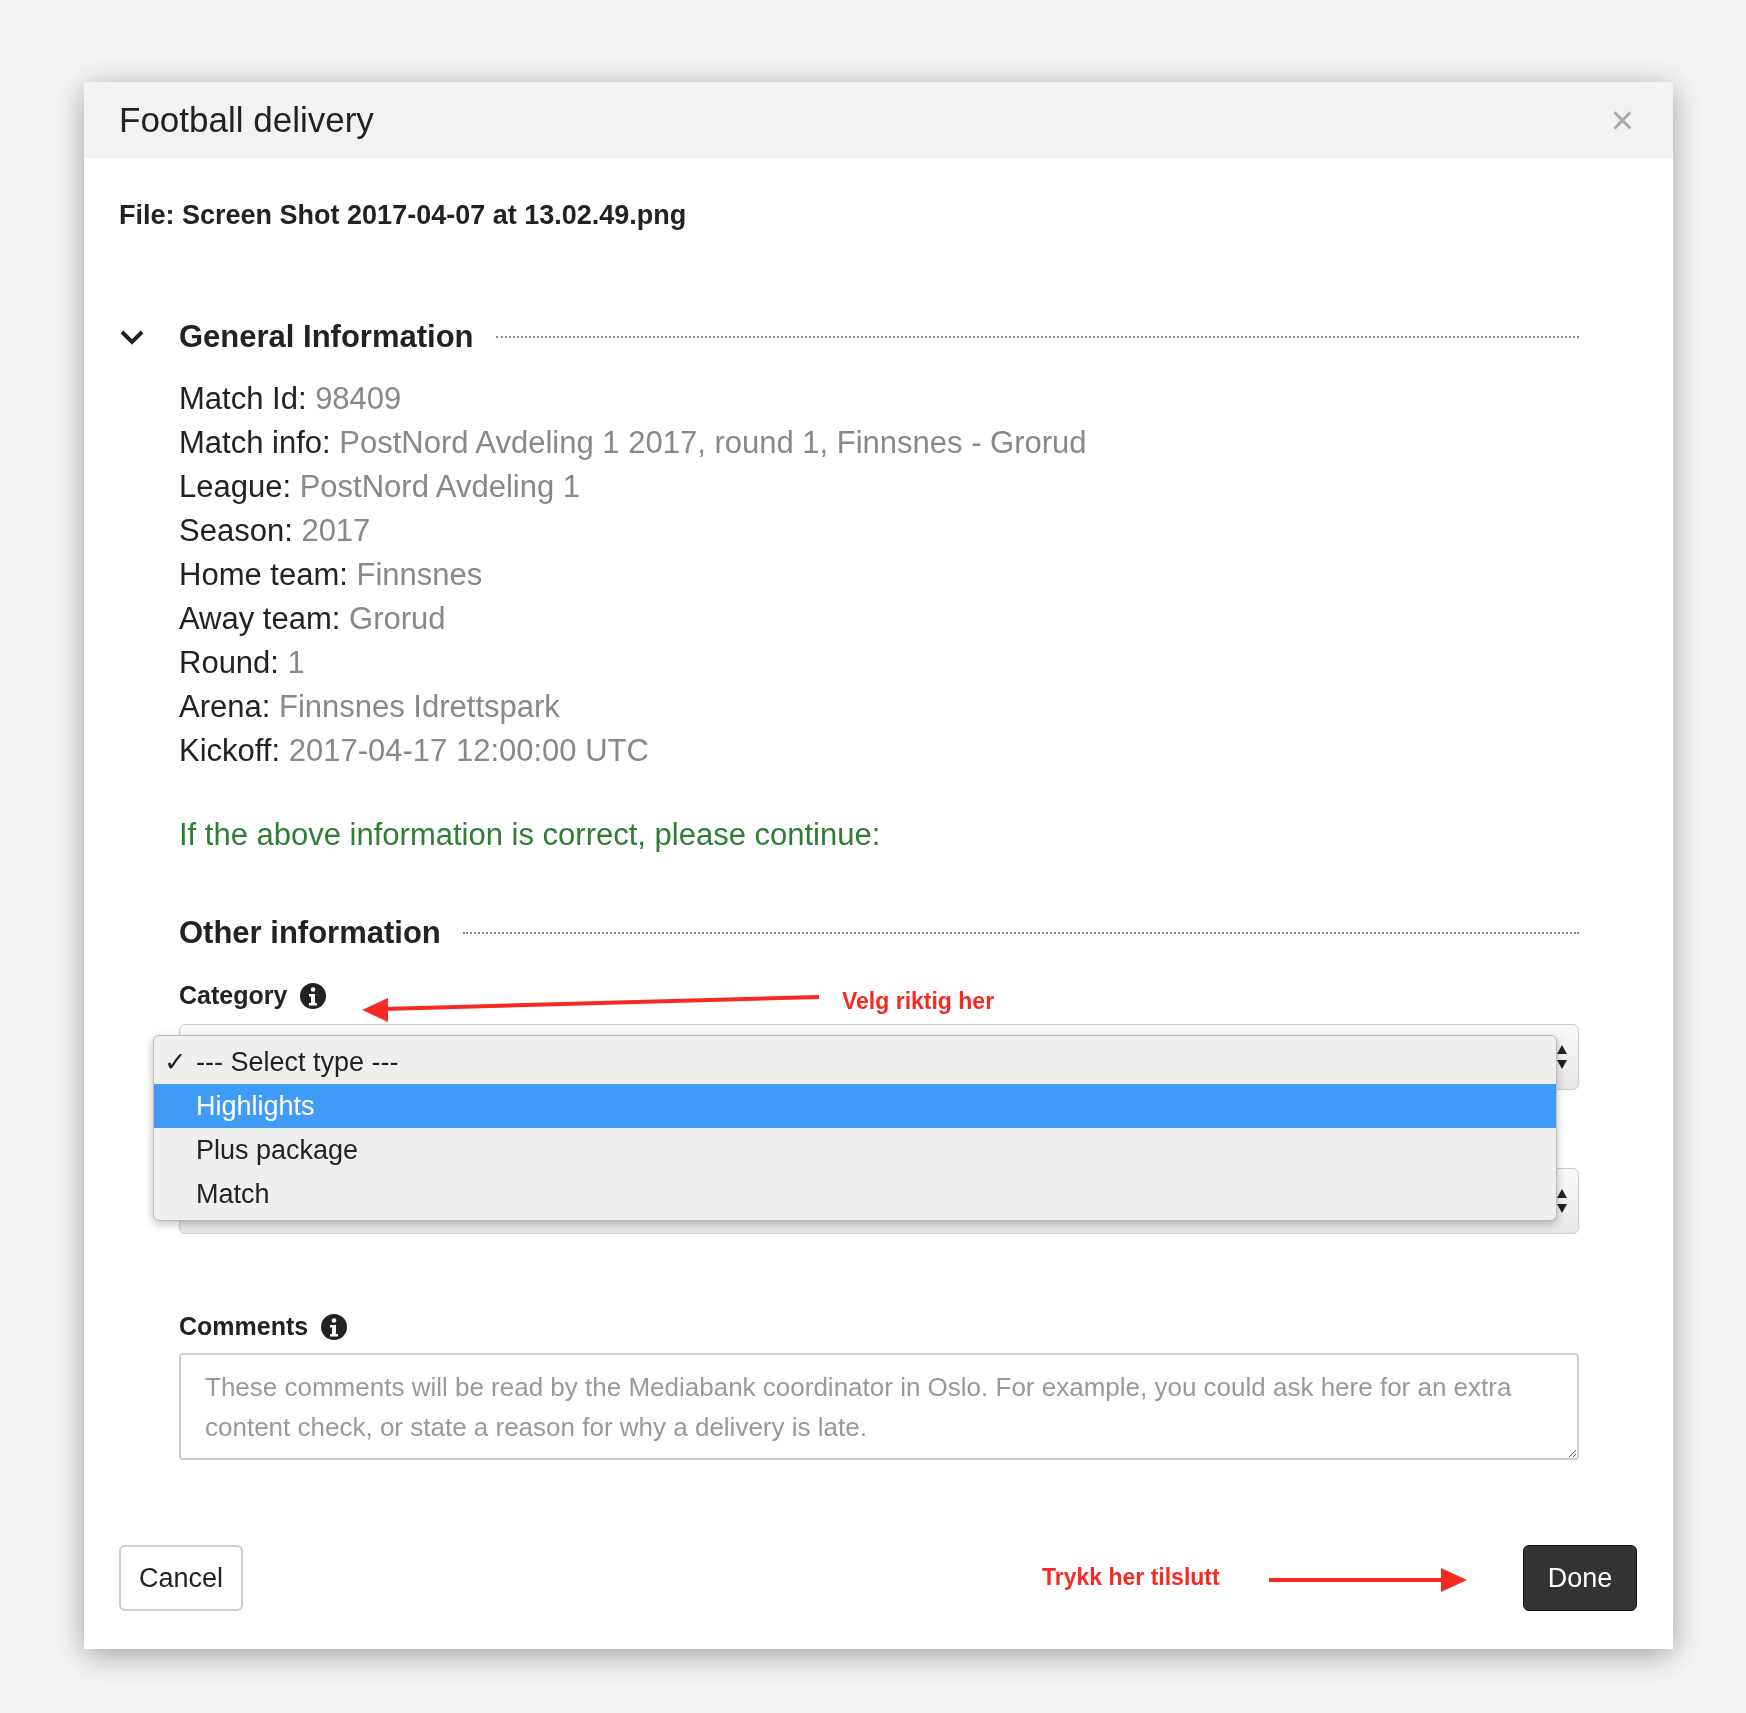 This screenshot has height=1713, width=1746. I want to click on cancel-button: Cancel, so click(181, 1578).